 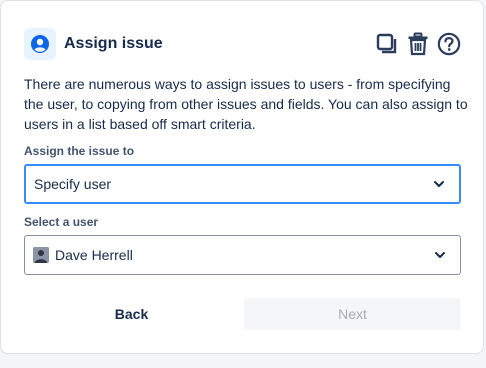 What do you see at coordinates (113, 43) in the screenshot?
I see `card-title: Assign issue` at bounding box center [113, 43].